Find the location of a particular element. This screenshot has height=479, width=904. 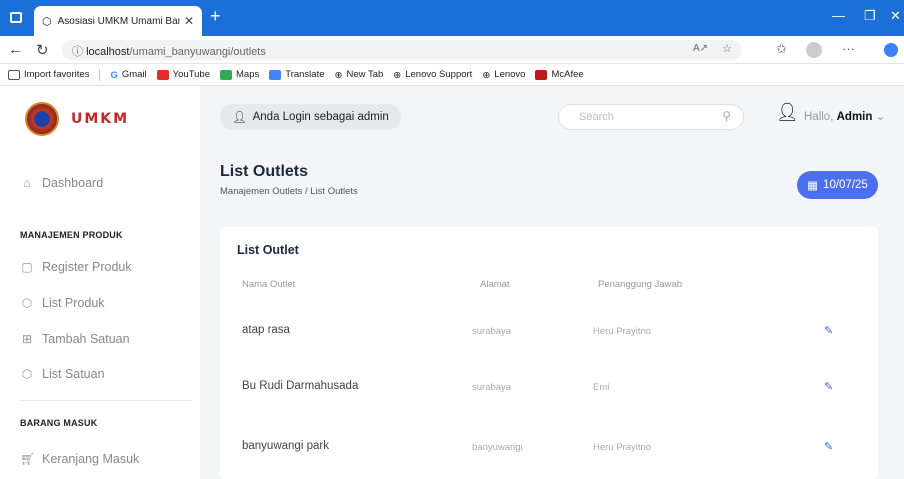

date-text: 10/07/25 is located at coordinates (845, 185).